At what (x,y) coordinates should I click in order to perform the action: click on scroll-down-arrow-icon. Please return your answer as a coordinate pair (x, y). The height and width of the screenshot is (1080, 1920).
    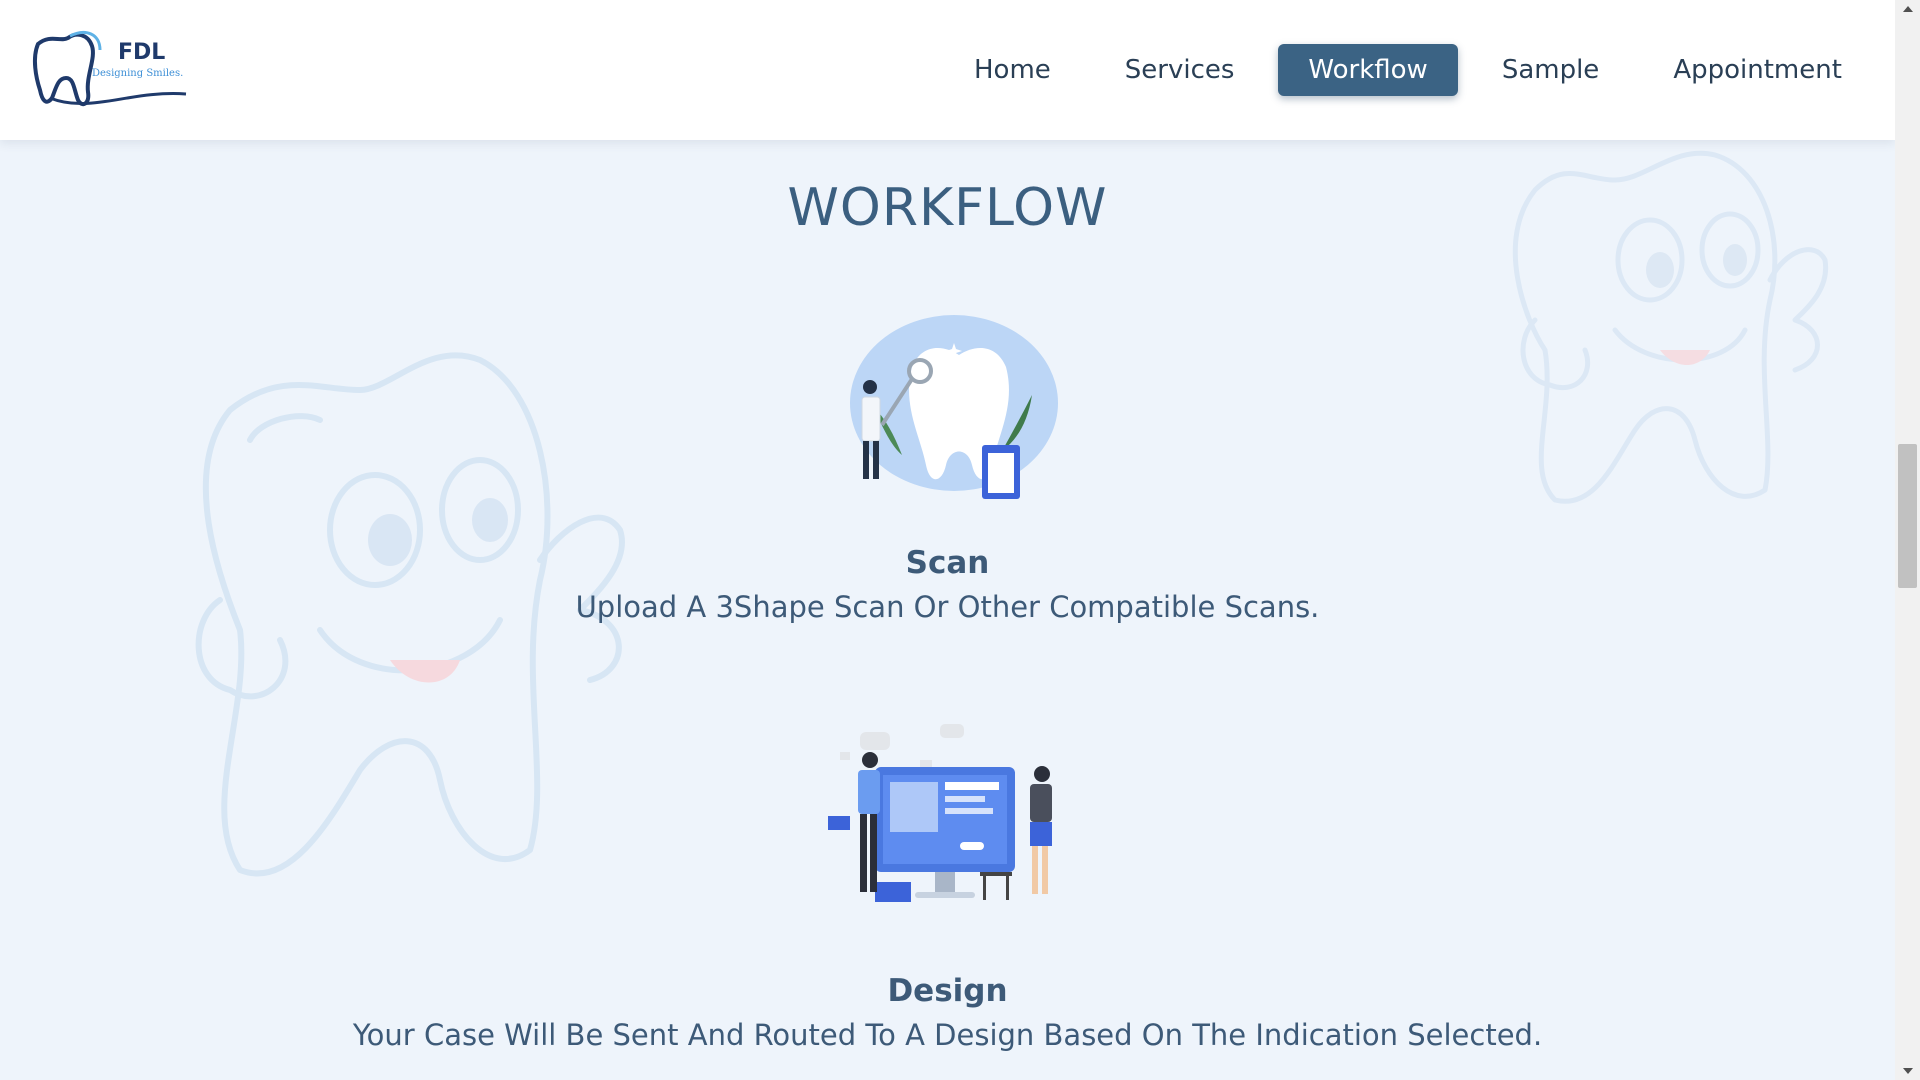
    Looking at the image, I should click on (1908, 1071).